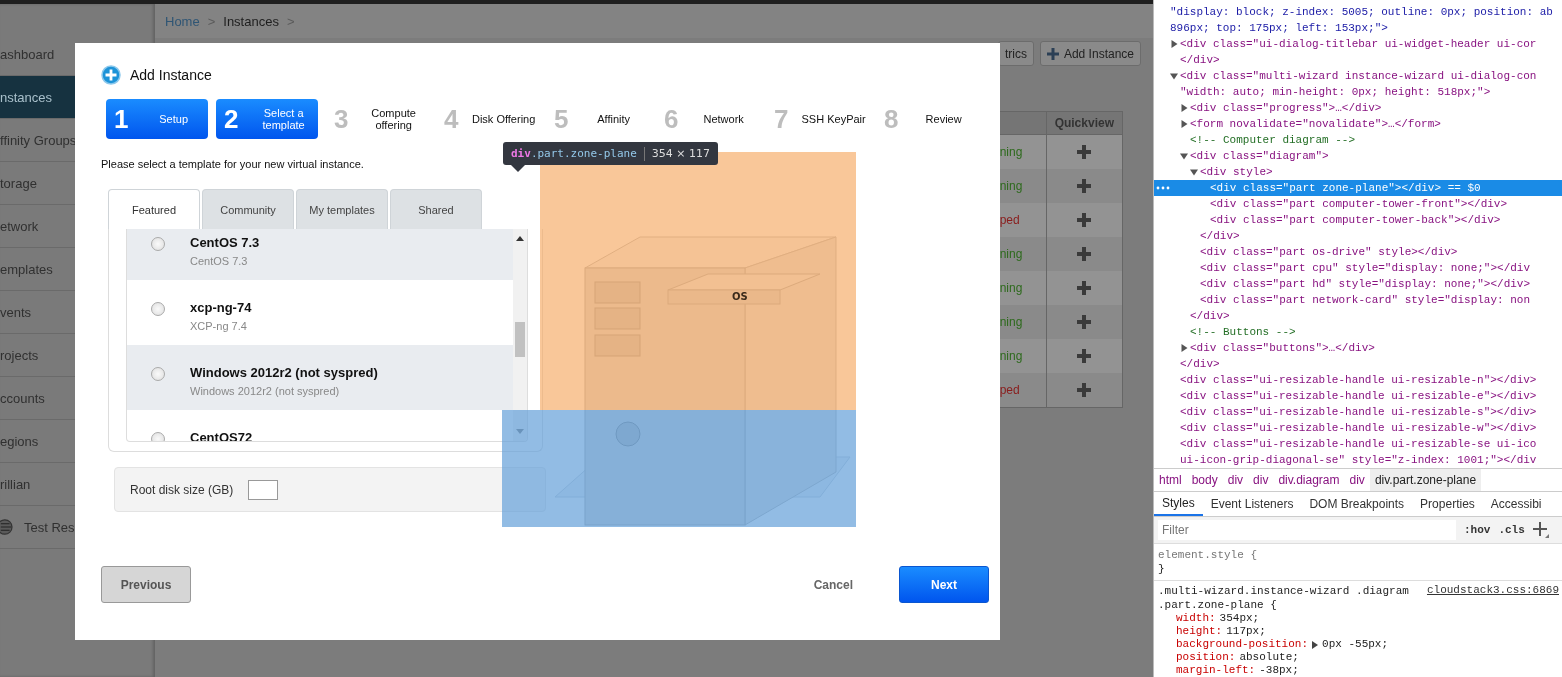  I want to click on element-size: 354 × 117, so click(681, 153).